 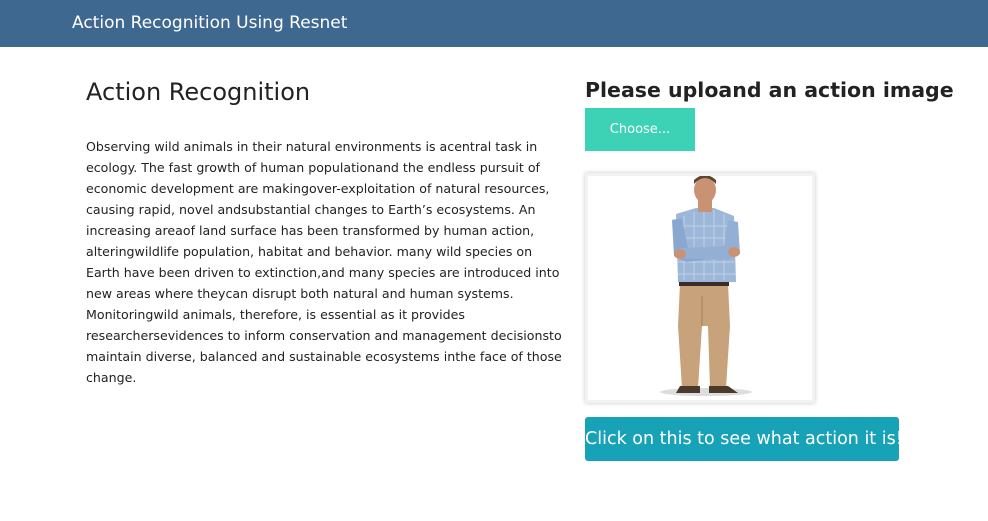 I want to click on predict-action-button: Click on this to see what action it is!, so click(x=744, y=439).